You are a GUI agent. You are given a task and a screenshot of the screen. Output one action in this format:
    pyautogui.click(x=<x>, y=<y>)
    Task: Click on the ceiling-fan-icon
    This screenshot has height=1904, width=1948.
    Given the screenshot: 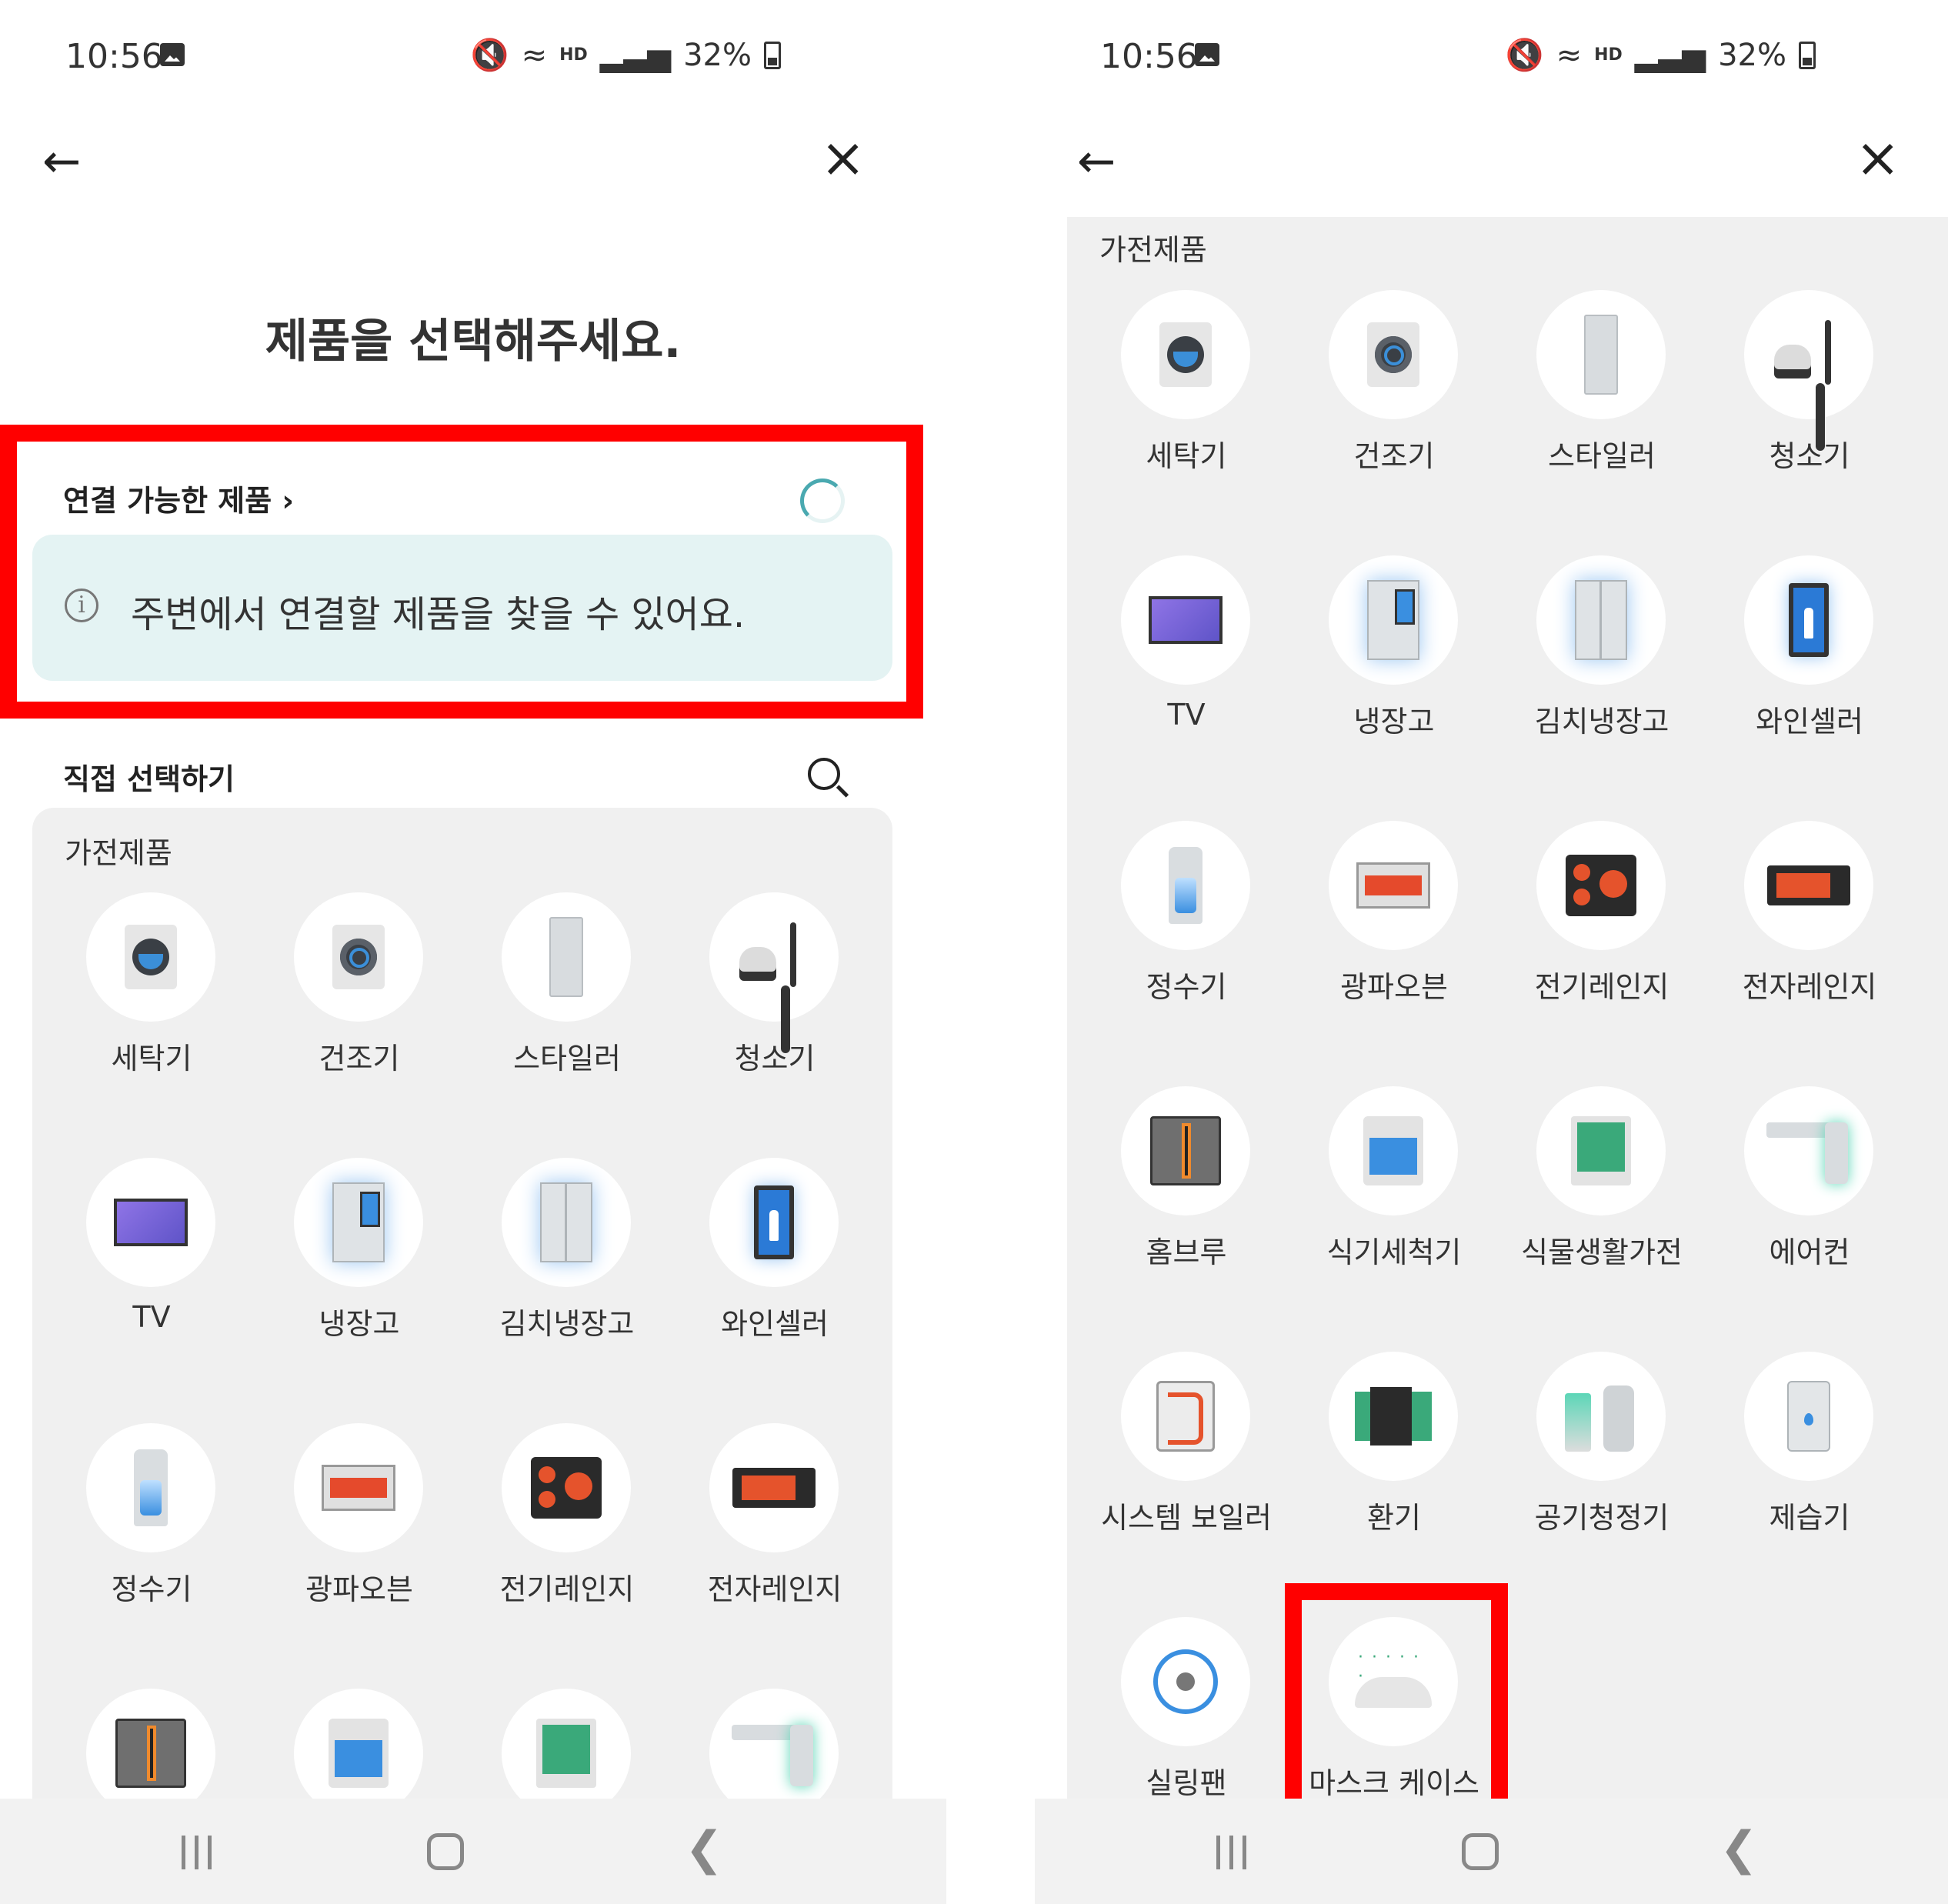 What is the action you would take?
    pyautogui.click(x=1185, y=1682)
    